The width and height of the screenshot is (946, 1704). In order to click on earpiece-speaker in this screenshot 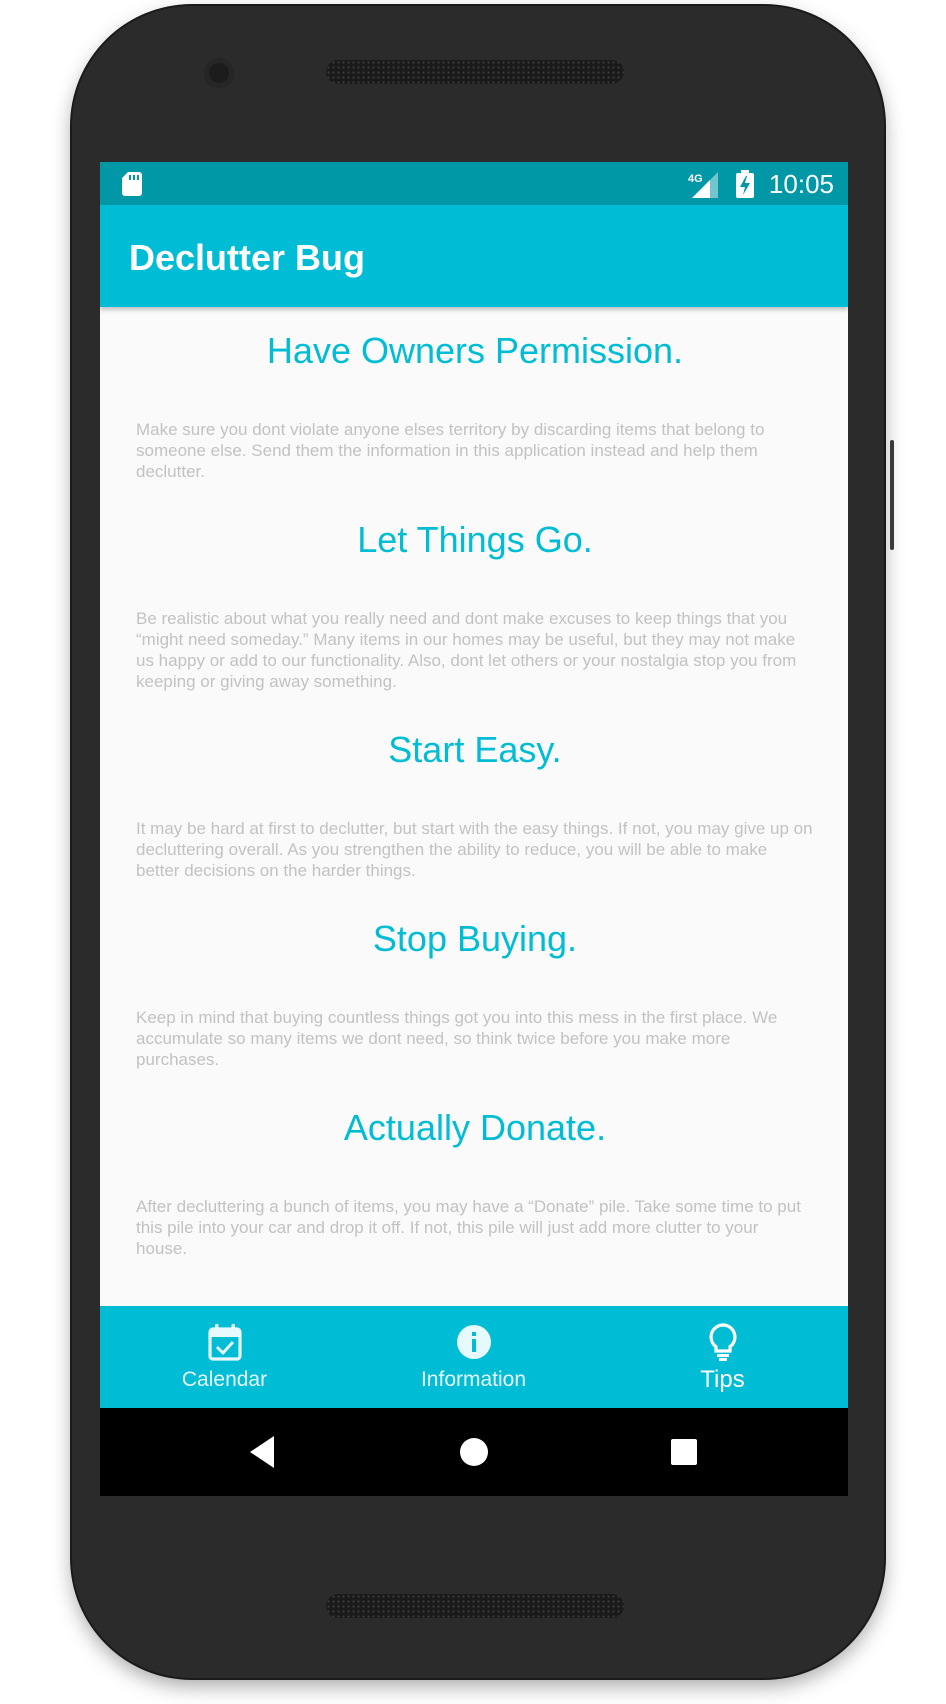, I will do `click(475, 72)`.